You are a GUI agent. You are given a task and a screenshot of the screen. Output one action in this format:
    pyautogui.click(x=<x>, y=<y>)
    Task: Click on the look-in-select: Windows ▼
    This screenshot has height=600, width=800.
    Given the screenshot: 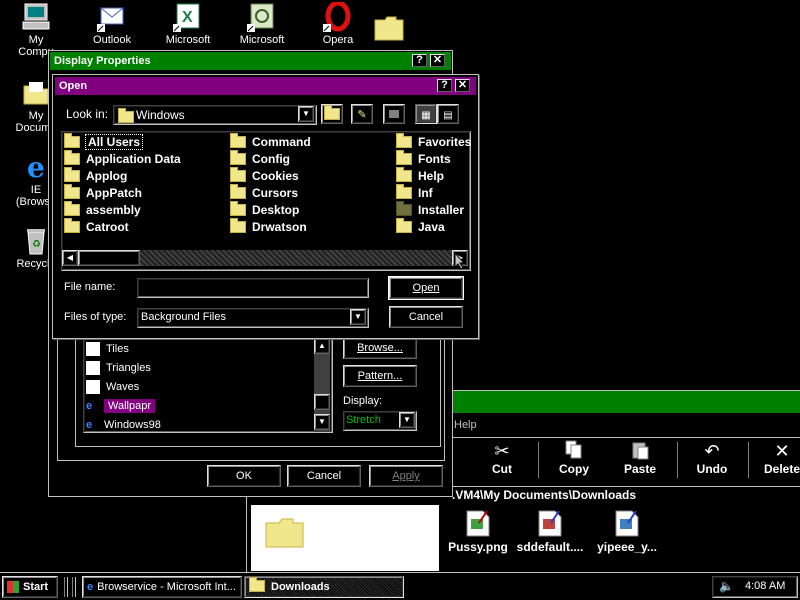 What is the action you would take?
    pyautogui.click(x=215, y=115)
    